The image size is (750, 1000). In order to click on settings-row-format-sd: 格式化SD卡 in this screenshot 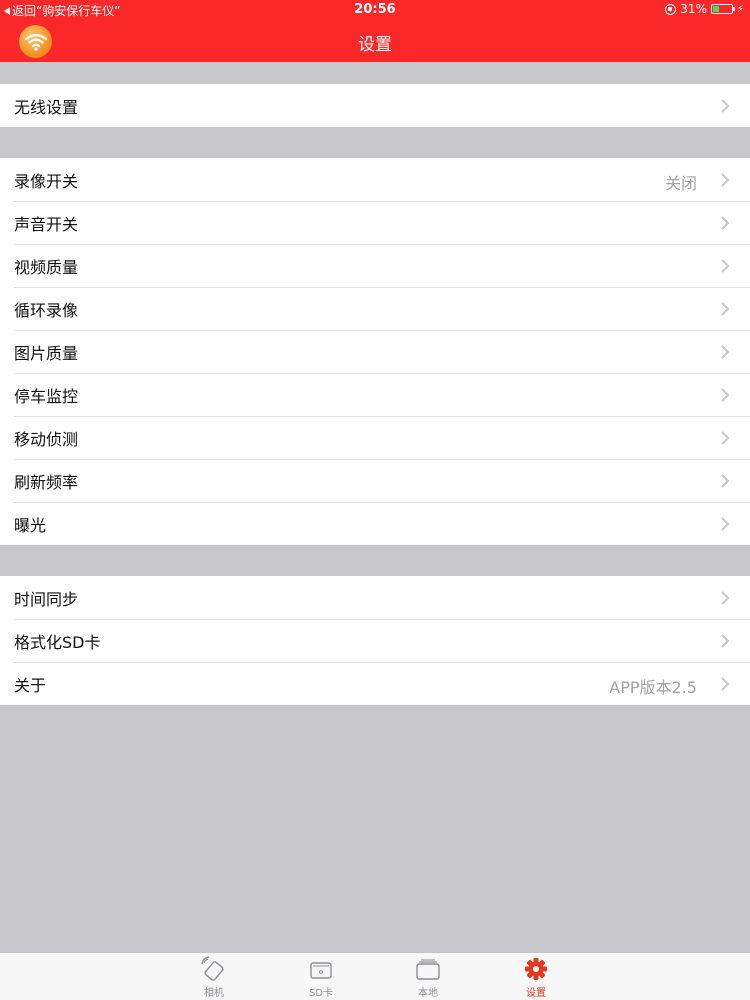, I will do `click(375, 640)`.